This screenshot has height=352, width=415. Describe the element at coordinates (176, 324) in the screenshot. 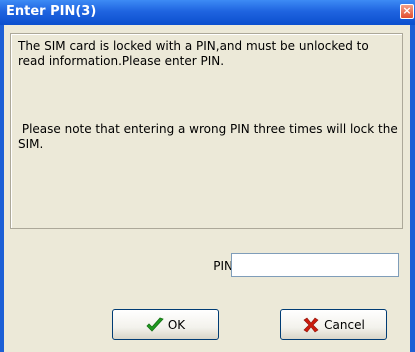

I see `ok-button-label: OK` at that location.